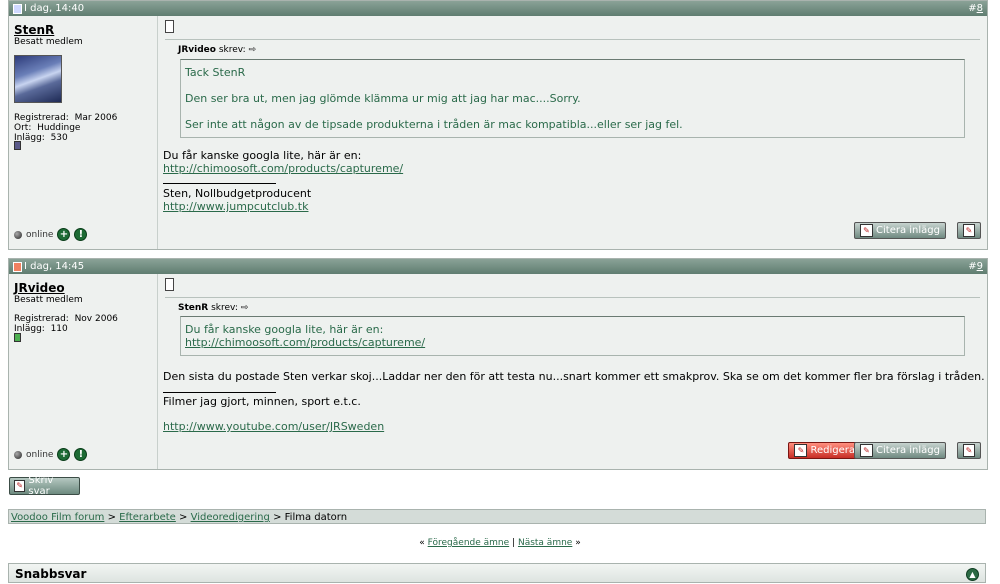 The height and width of the screenshot is (584, 1000). What do you see at coordinates (41, 329) in the screenshot?
I see `user-post-count: Inlägg: 110` at bounding box center [41, 329].